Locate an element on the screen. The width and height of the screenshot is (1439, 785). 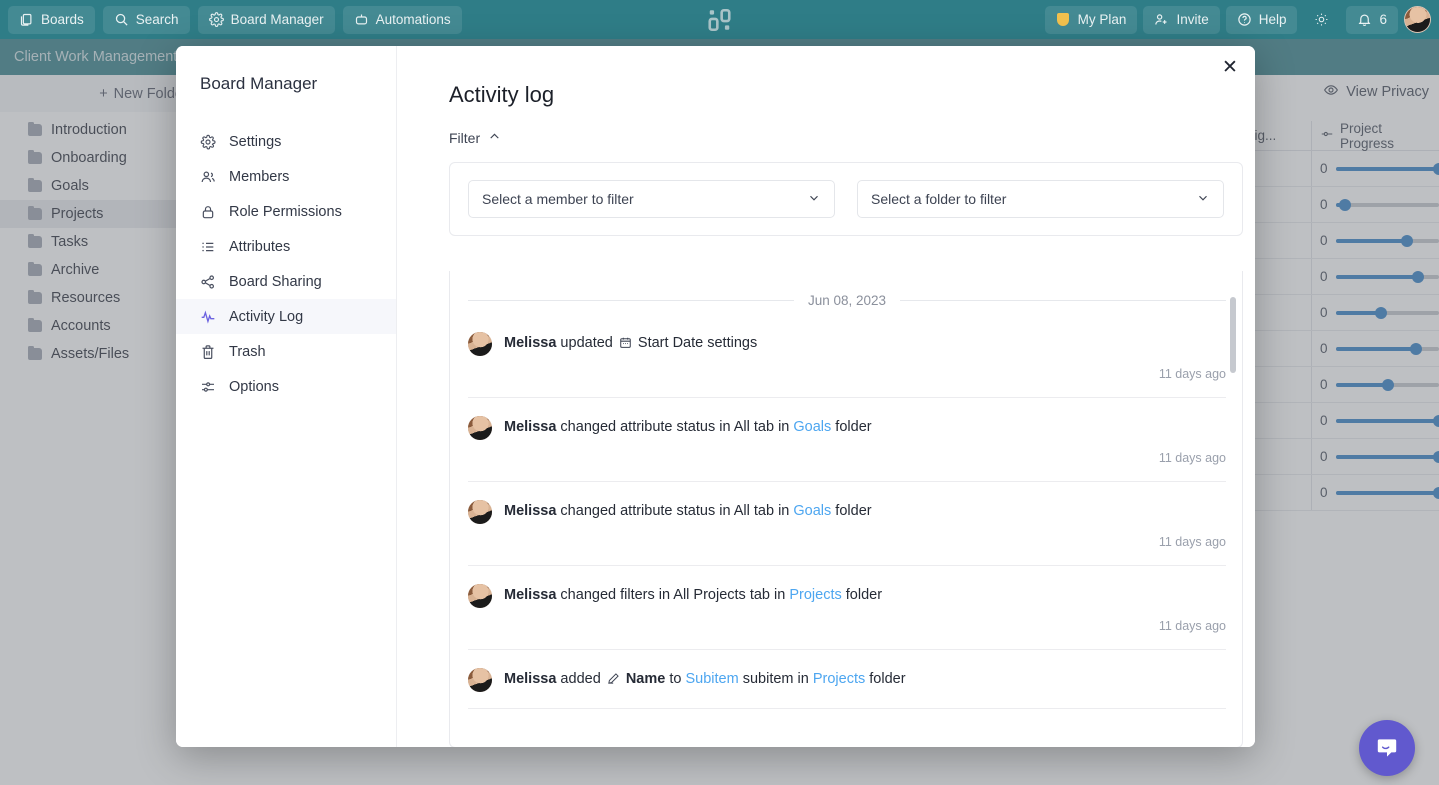
my-plan-label: My Plan is located at coordinates (1102, 19).